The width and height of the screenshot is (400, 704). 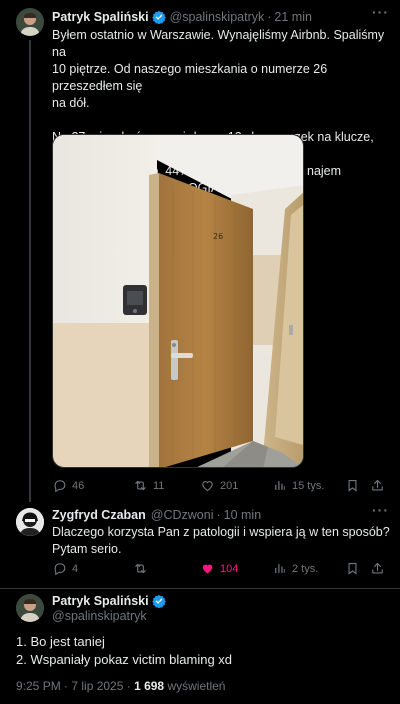 What do you see at coordinates (159, 485) in the screenshot?
I see `repost-count: 11` at bounding box center [159, 485].